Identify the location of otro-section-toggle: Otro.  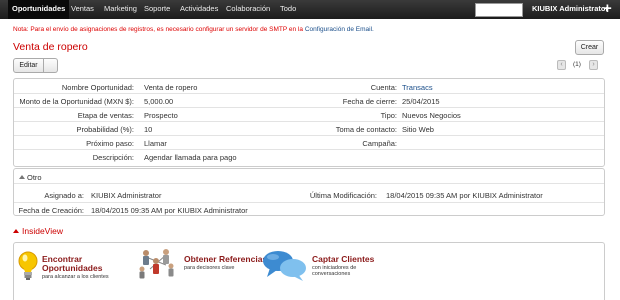
(30, 177).